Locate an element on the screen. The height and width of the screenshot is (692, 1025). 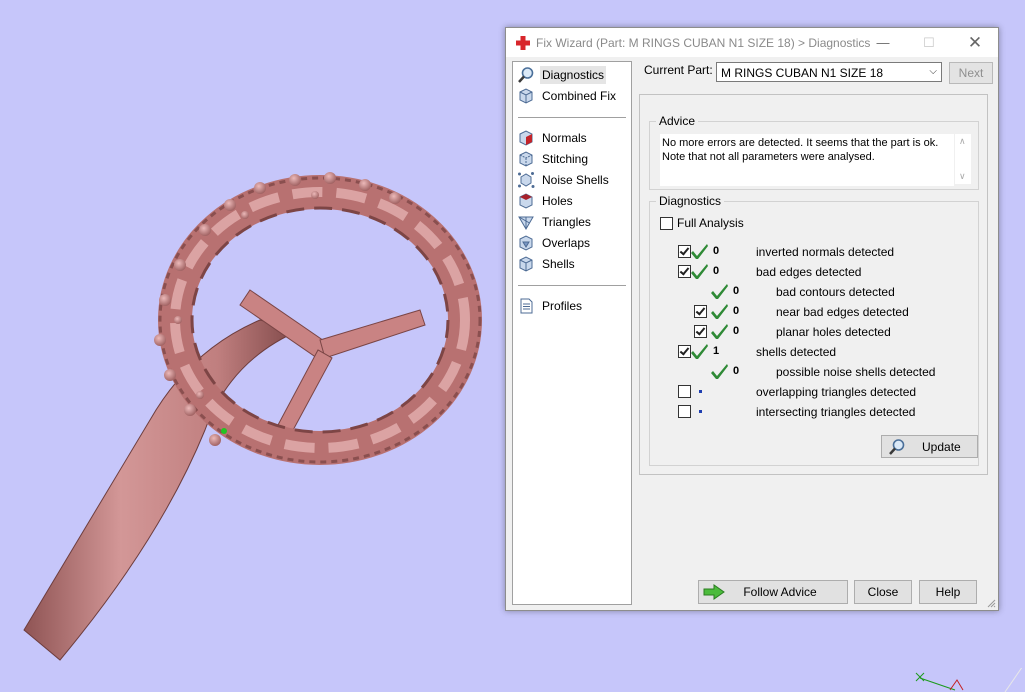
full-analysis-option: Full Analysis is located at coordinates (702, 223).